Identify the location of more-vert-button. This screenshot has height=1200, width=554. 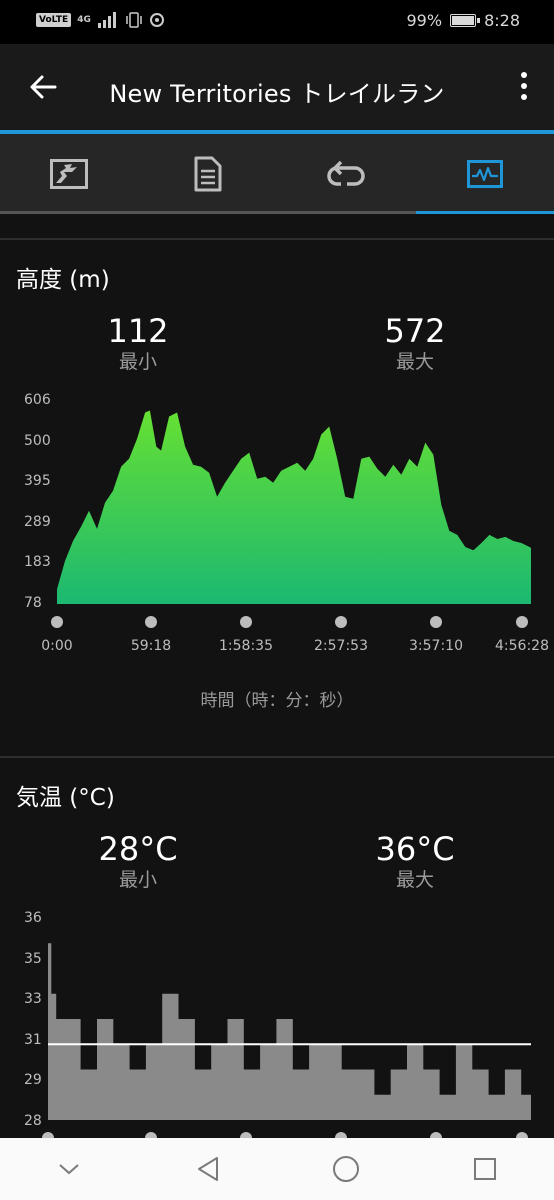
(524, 88).